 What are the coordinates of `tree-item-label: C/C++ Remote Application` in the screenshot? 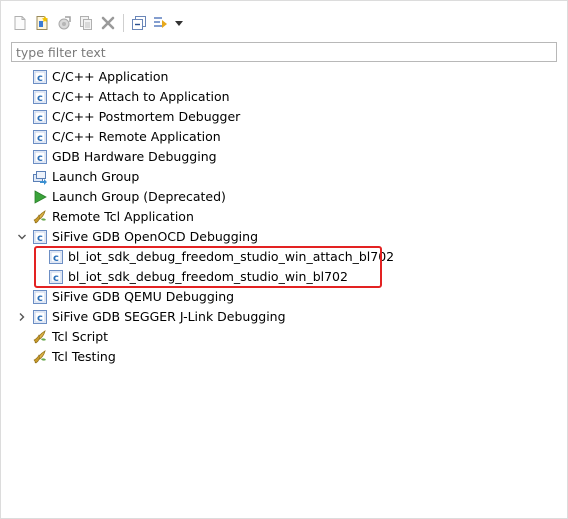 It's located at (136, 136).